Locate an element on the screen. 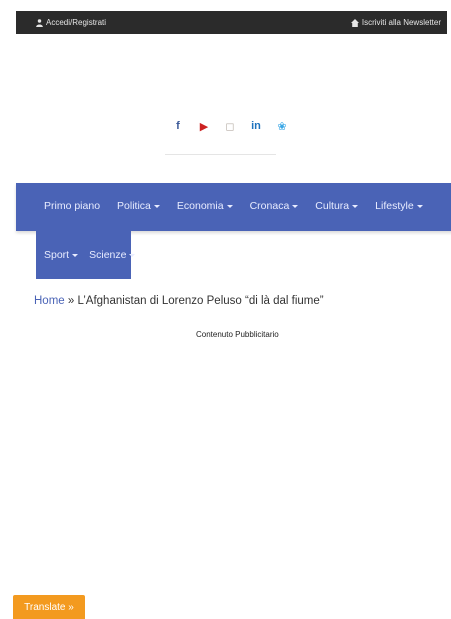 The image size is (451, 619). nav-row-secondary: Sport Scienze is located at coordinates (86, 255).